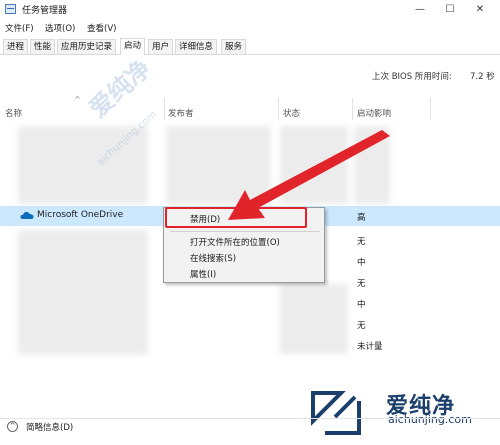  I want to click on chevron-up-icon: ^, so click(12, 426).